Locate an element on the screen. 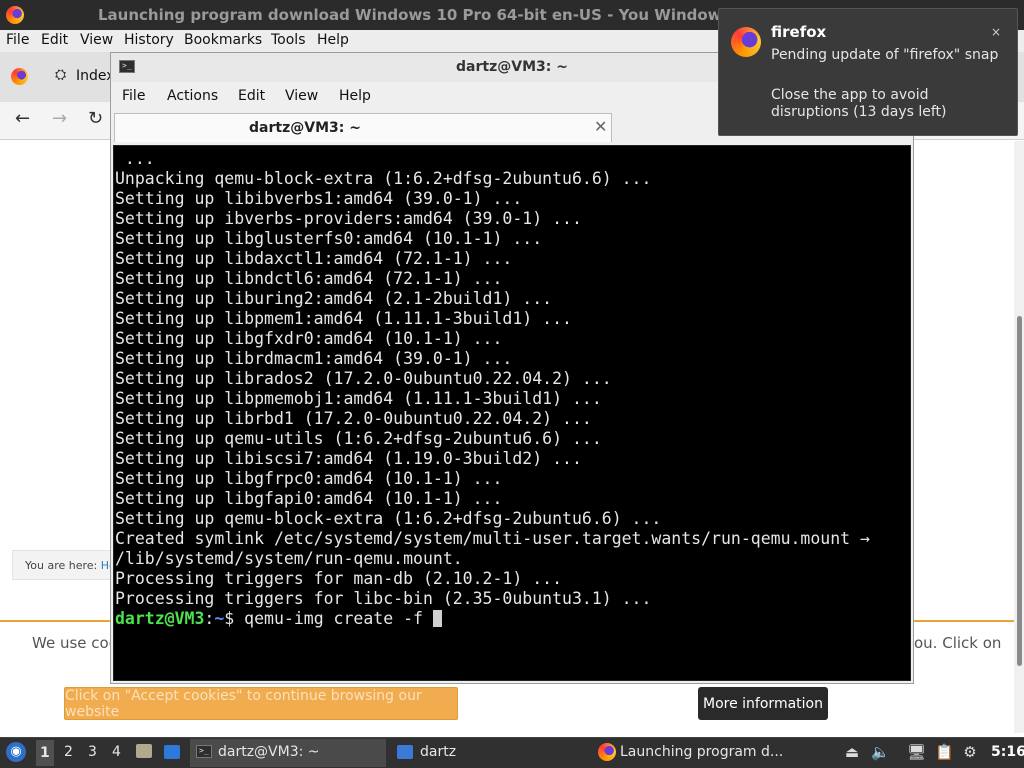 The height and width of the screenshot is (768, 1024). terminal-tab-label: dartz@VM3: ~ is located at coordinates (305, 128).